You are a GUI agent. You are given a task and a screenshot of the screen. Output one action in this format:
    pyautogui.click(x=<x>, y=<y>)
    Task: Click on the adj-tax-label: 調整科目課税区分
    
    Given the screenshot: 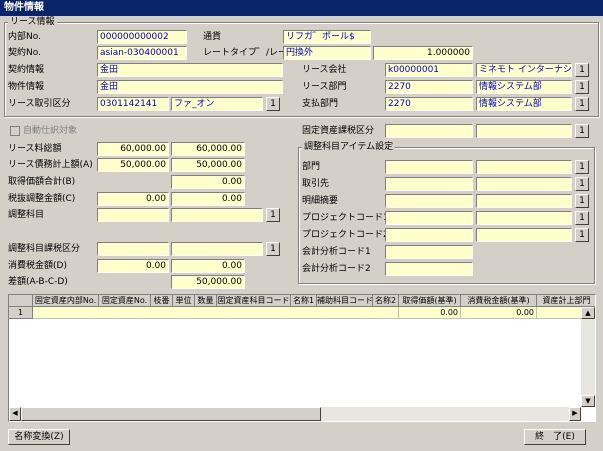 What is the action you would take?
    pyautogui.click(x=44, y=249)
    